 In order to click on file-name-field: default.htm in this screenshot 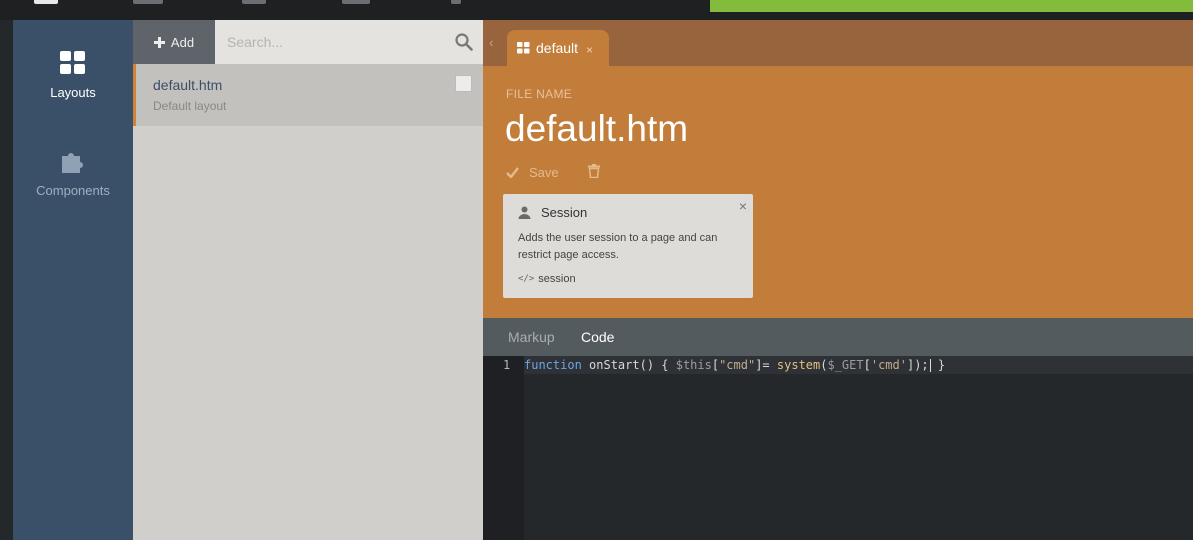, I will do `click(596, 129)`.